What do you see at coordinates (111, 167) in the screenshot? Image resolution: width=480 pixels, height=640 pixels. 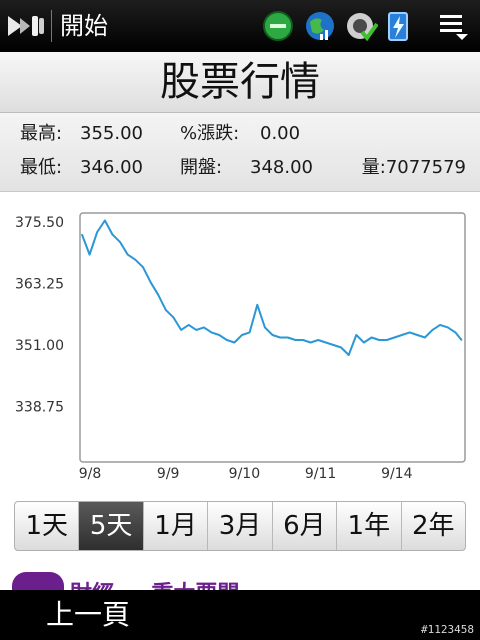 I see `low-value: 346.00` at bounding box center [111, 167].